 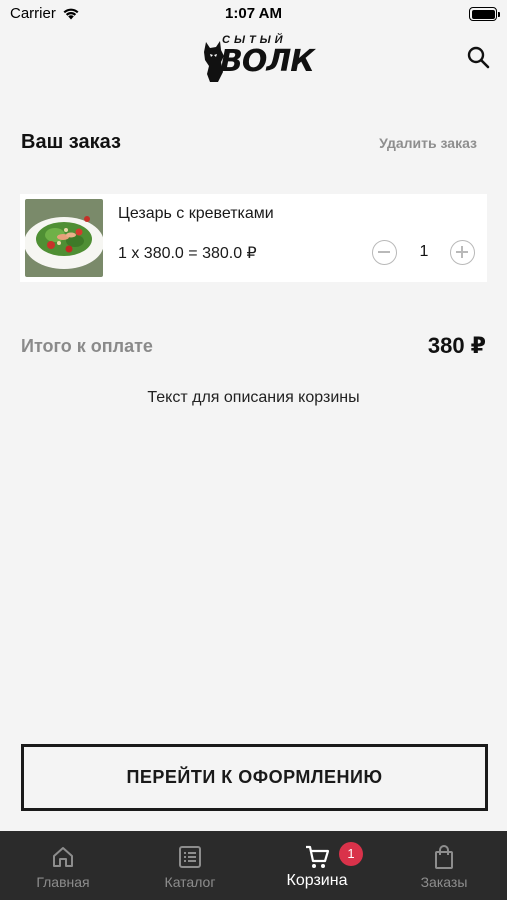 I want to click on brand-logo: СЫТЫЙ ВОЛК, so click(x=257, y=59).